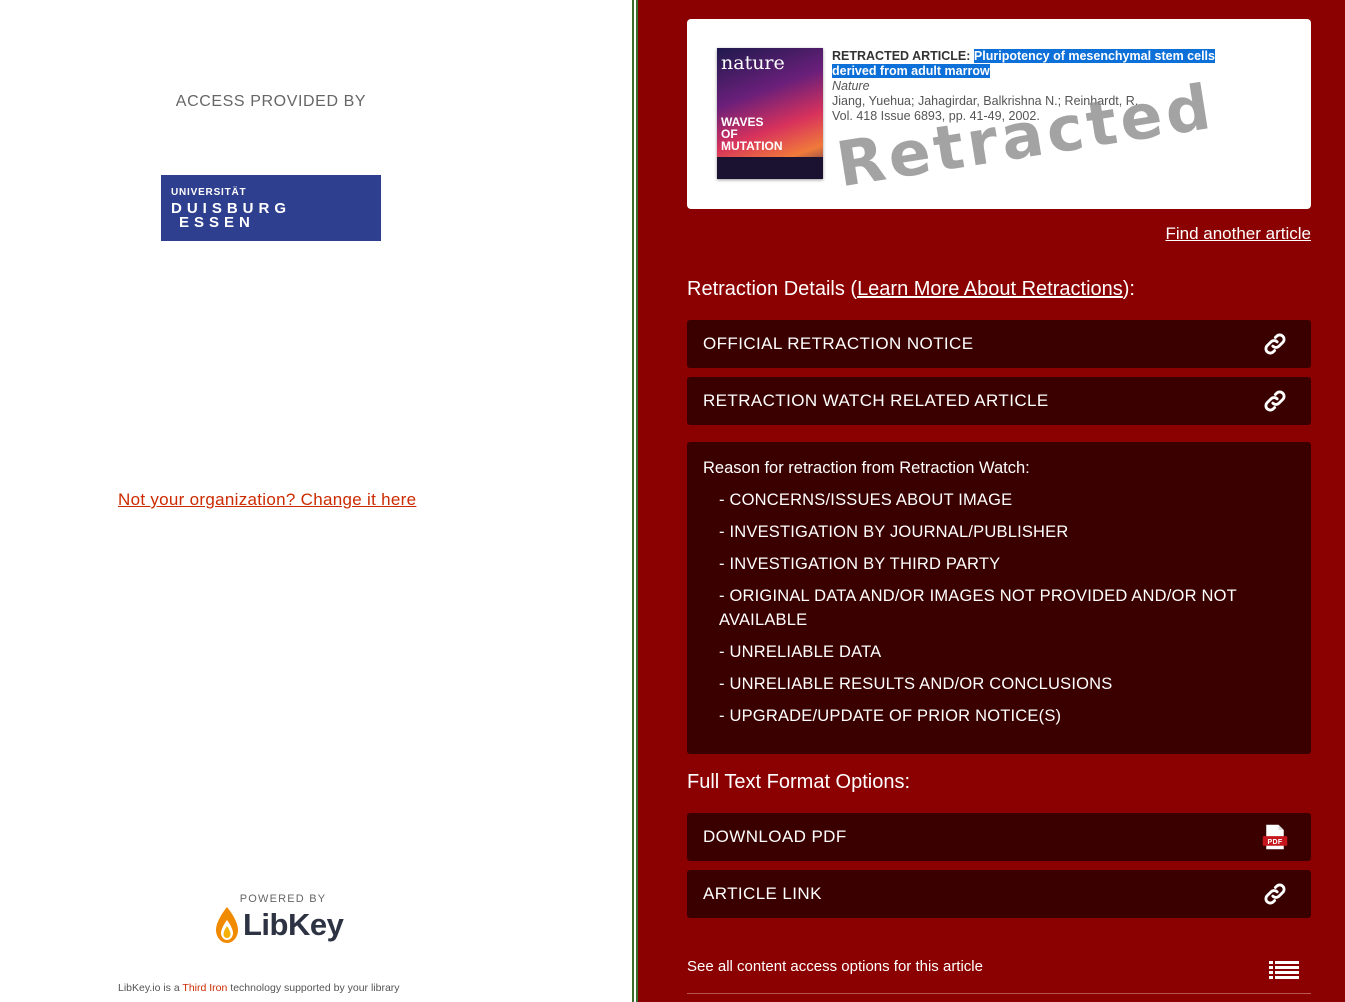 The image size is (1345, 1002). I want to click on pdf-file-icon: PDF, so click(1275, 837).